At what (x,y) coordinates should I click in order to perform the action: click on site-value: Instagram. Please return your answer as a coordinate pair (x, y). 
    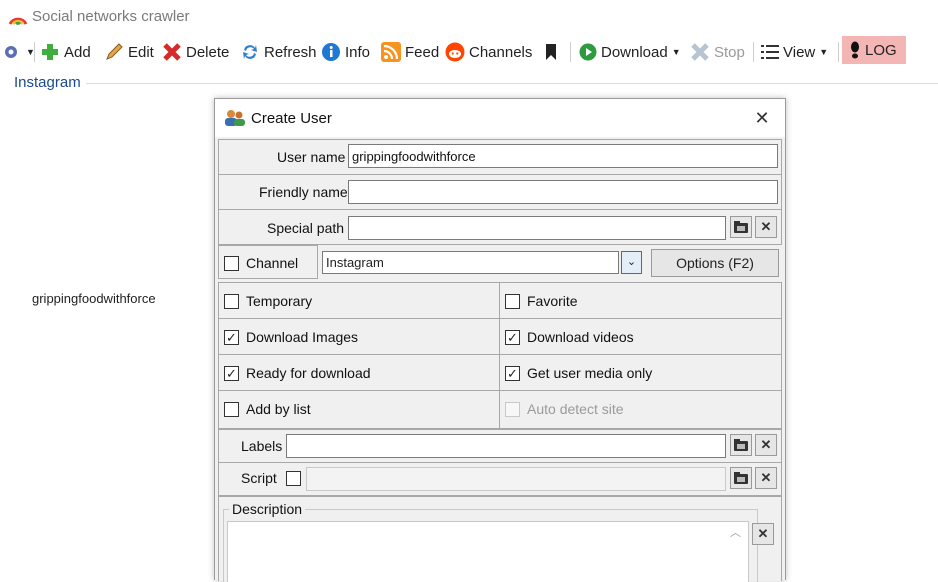
    Looking at the image, I should click on (355, 262).